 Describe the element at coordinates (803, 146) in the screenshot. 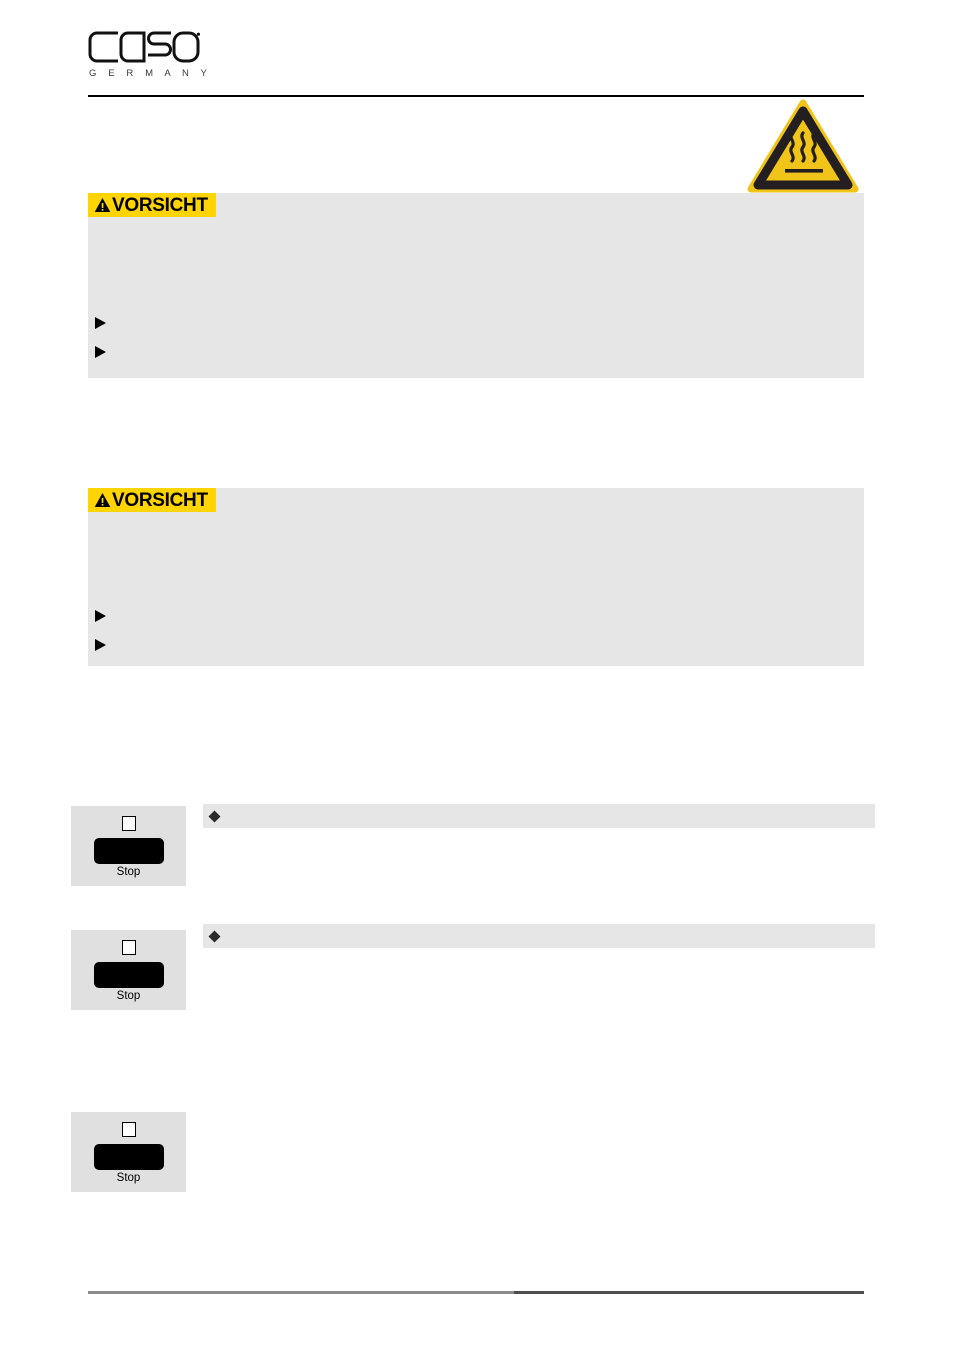

I see `hot-surface-warning-icon` at that location.